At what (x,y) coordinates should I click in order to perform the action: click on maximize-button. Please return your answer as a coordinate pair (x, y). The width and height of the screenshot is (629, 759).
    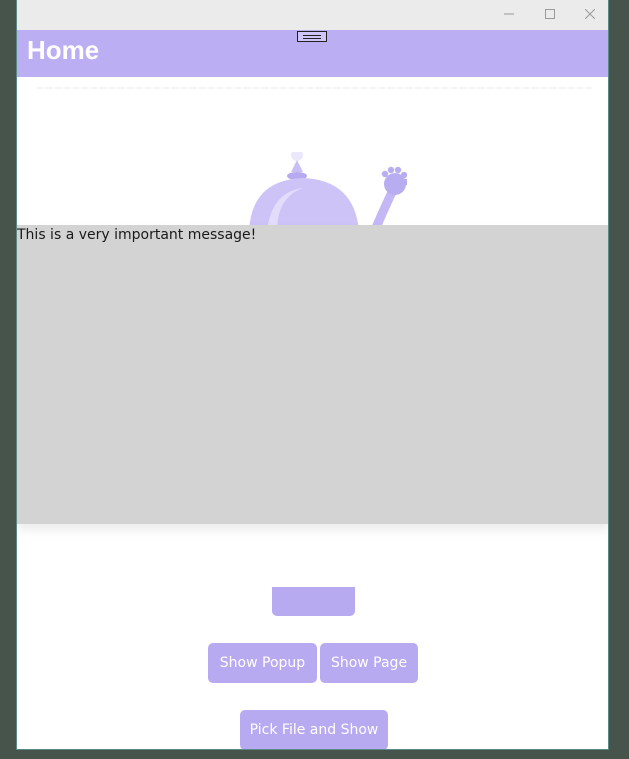
    Looking at the image, I should click on (550, 14).